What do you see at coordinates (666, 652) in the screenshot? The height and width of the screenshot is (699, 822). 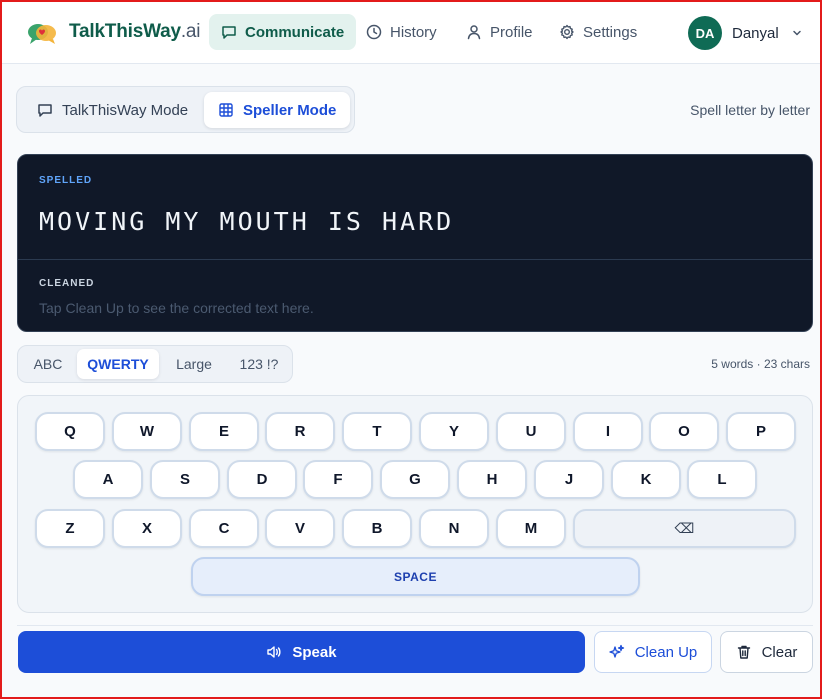 I see `clean-up-label: Clean Up` at bounding box center [666, 652].